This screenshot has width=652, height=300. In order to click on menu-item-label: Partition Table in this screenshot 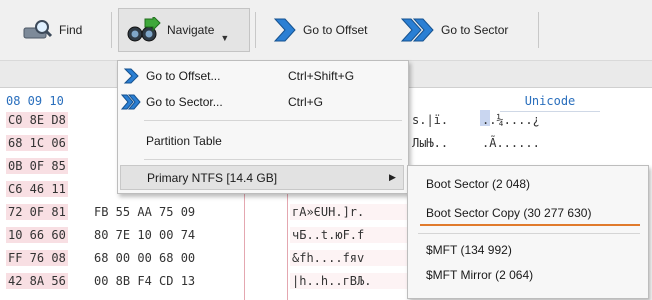, I will do `click(184, 141)`.